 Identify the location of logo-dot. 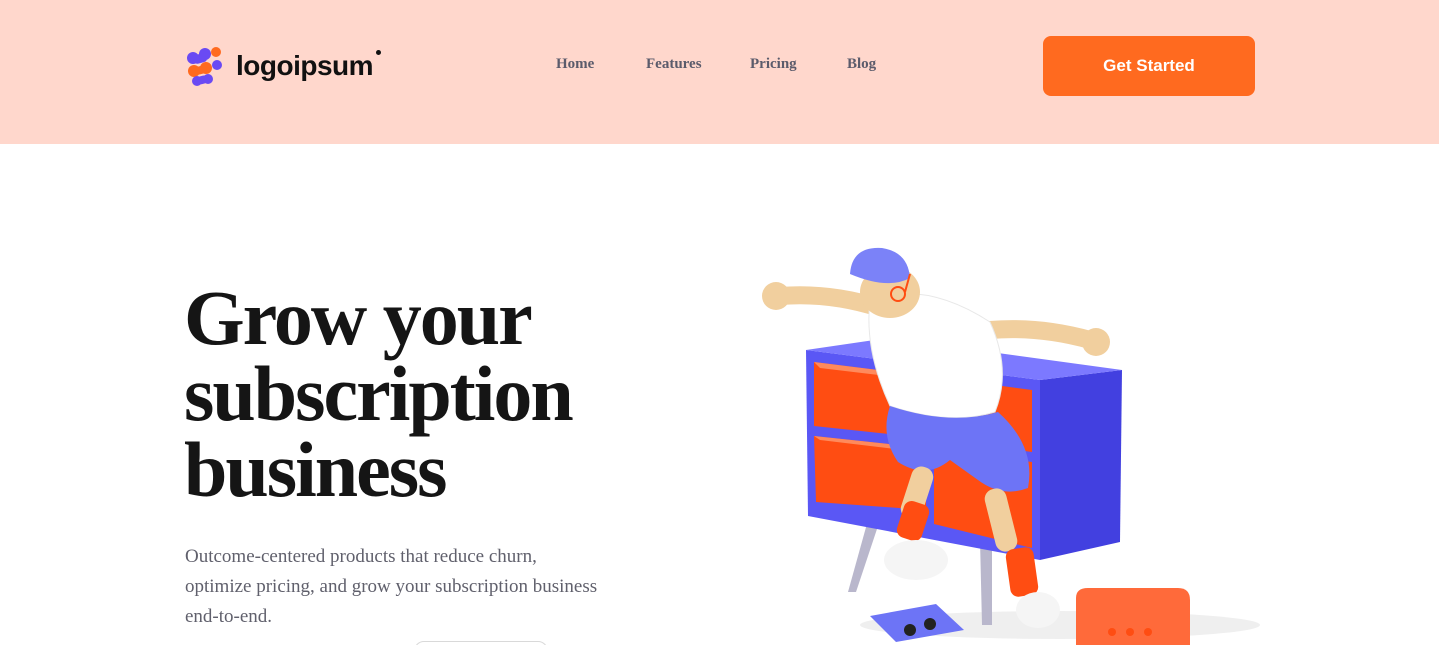
(379, 52).